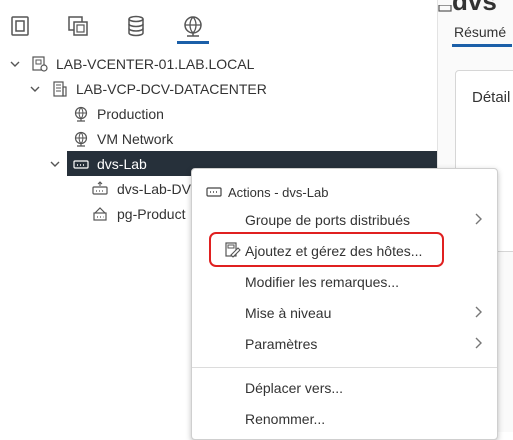 Image resolution: width=513 pixels, height=440 pixels. I want to click on tree-node-label: pg-Product, so click(151, 213).